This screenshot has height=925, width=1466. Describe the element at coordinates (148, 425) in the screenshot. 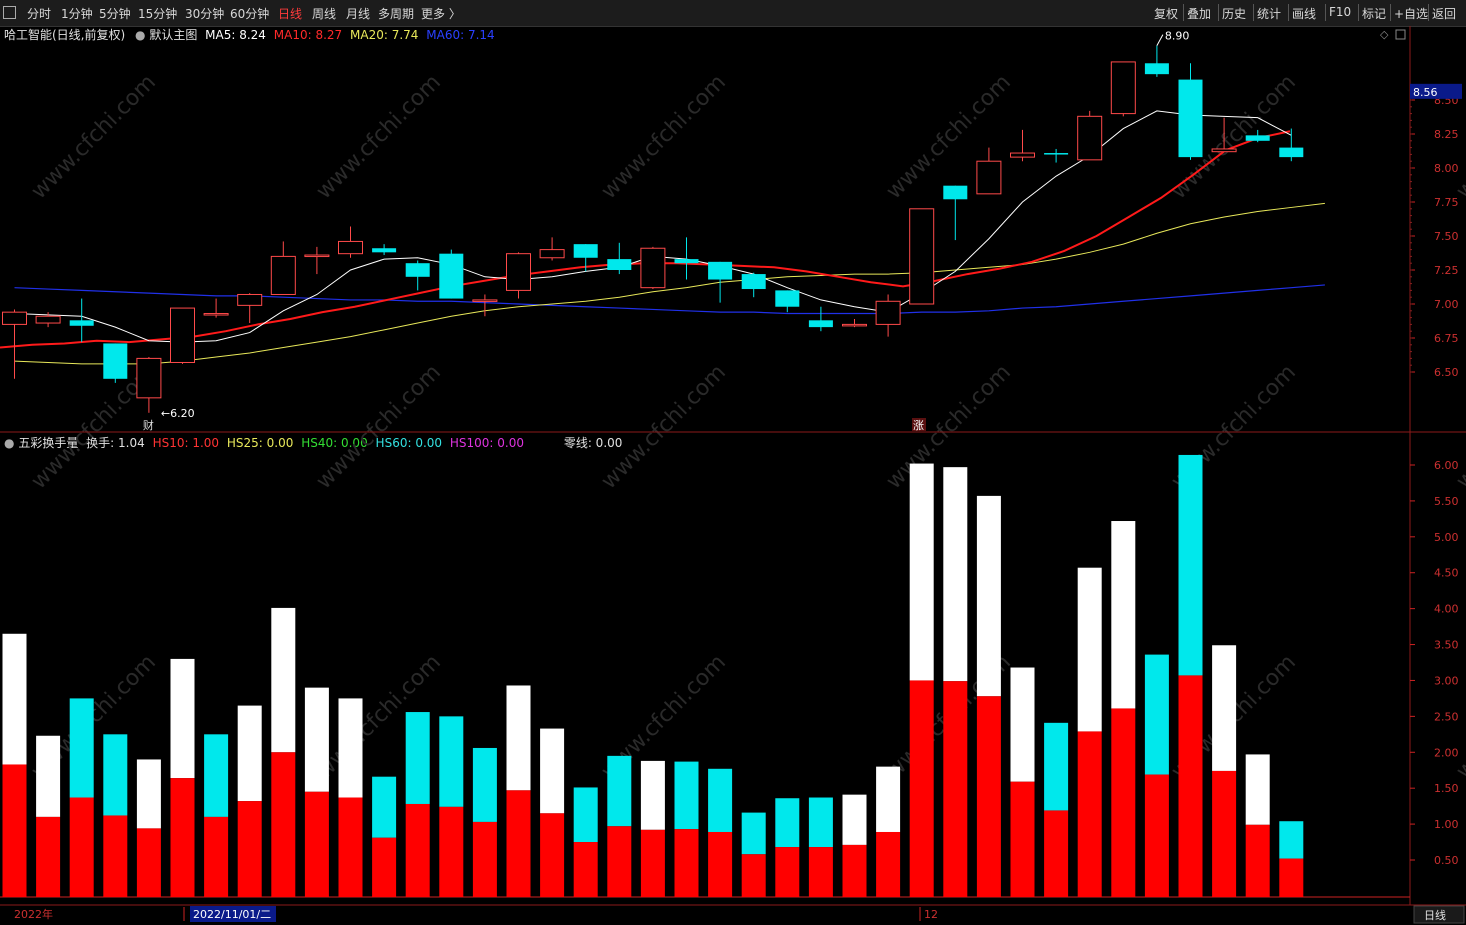

I see `finance-marker: 财` at that location.